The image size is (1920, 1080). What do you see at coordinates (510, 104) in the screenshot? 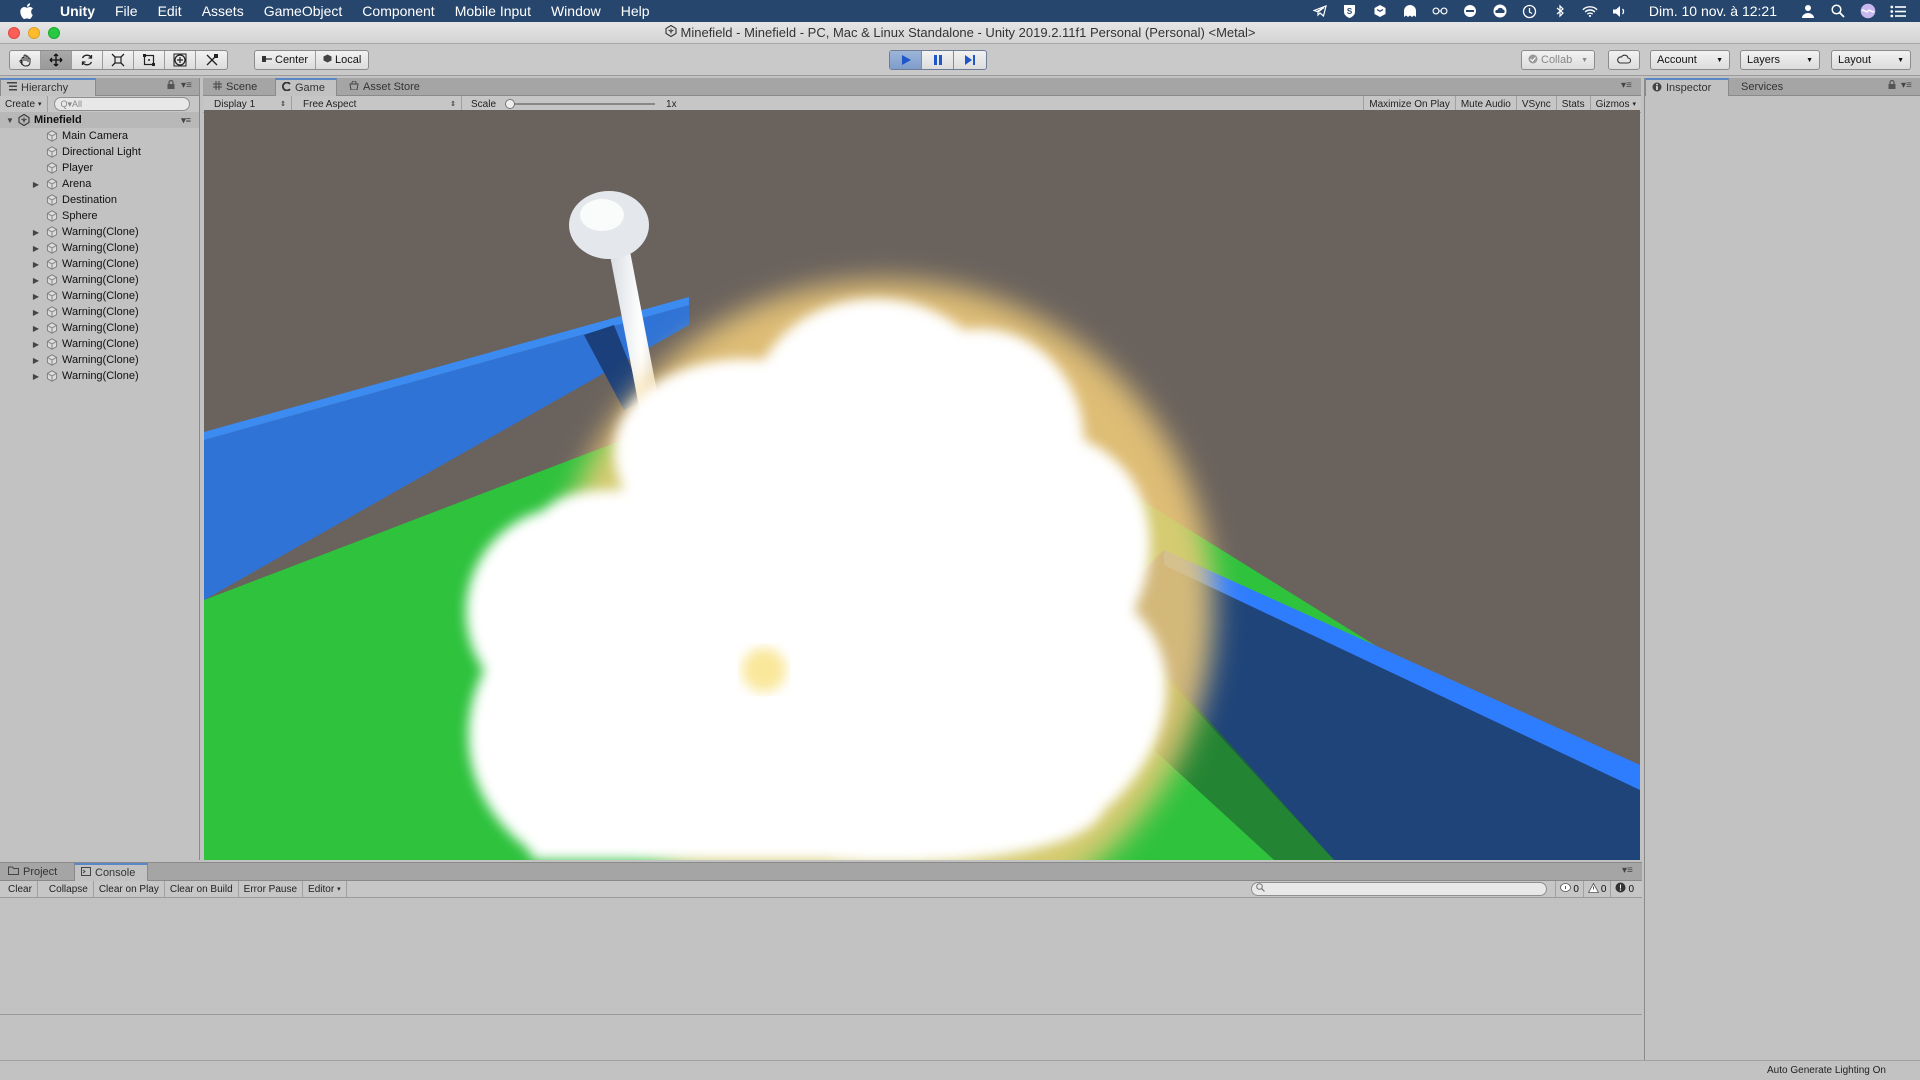
I see `scale-slider-thumb` at bounding box center [510, 104].